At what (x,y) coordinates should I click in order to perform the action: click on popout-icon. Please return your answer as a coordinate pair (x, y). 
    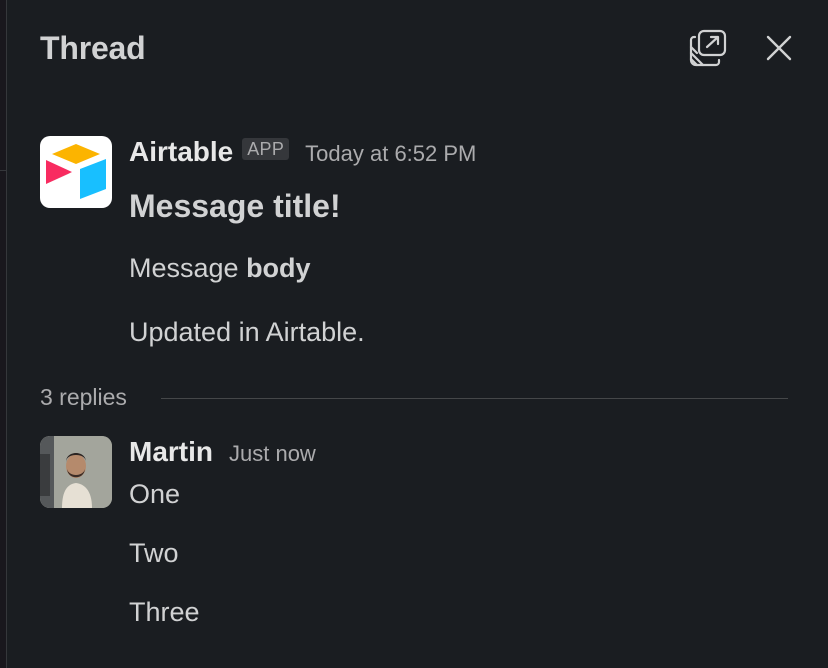
    Looking at the image, I should click on (708, 48).